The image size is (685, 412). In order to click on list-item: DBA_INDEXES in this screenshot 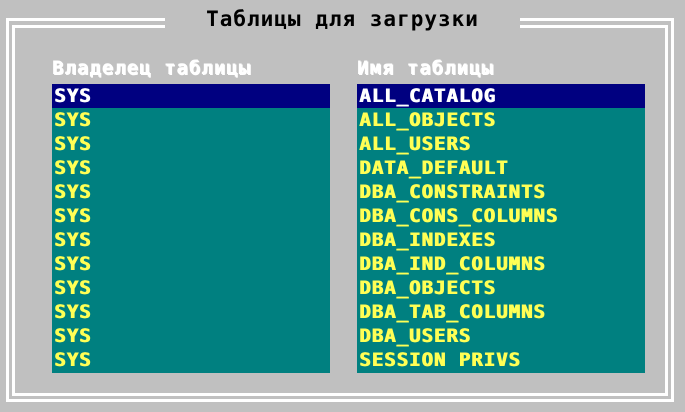, I will do `click(501, 240)`.